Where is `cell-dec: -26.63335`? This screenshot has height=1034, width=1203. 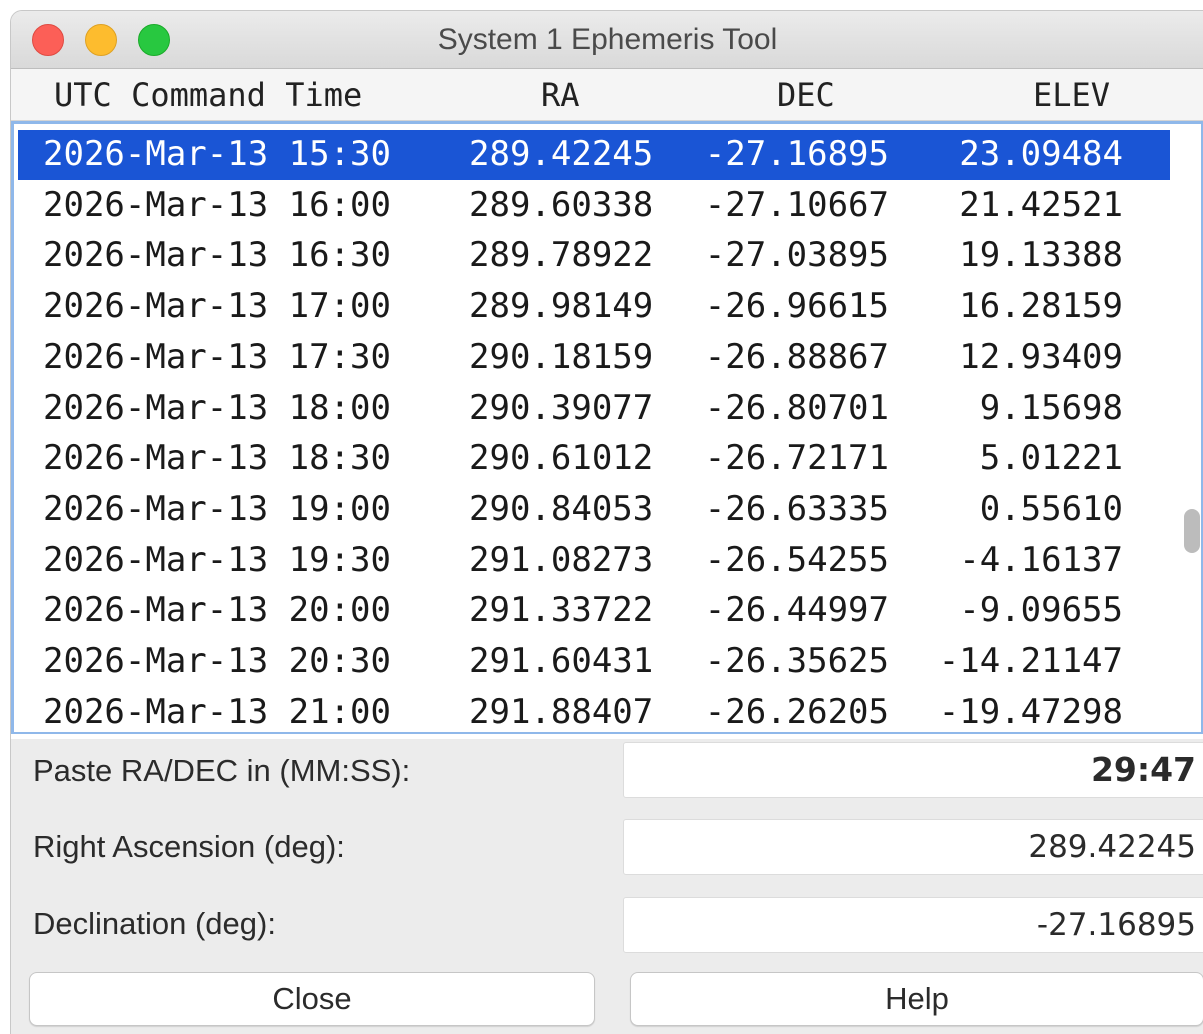
cell-dec: -26.63335 is located at coordinates (796, 508).